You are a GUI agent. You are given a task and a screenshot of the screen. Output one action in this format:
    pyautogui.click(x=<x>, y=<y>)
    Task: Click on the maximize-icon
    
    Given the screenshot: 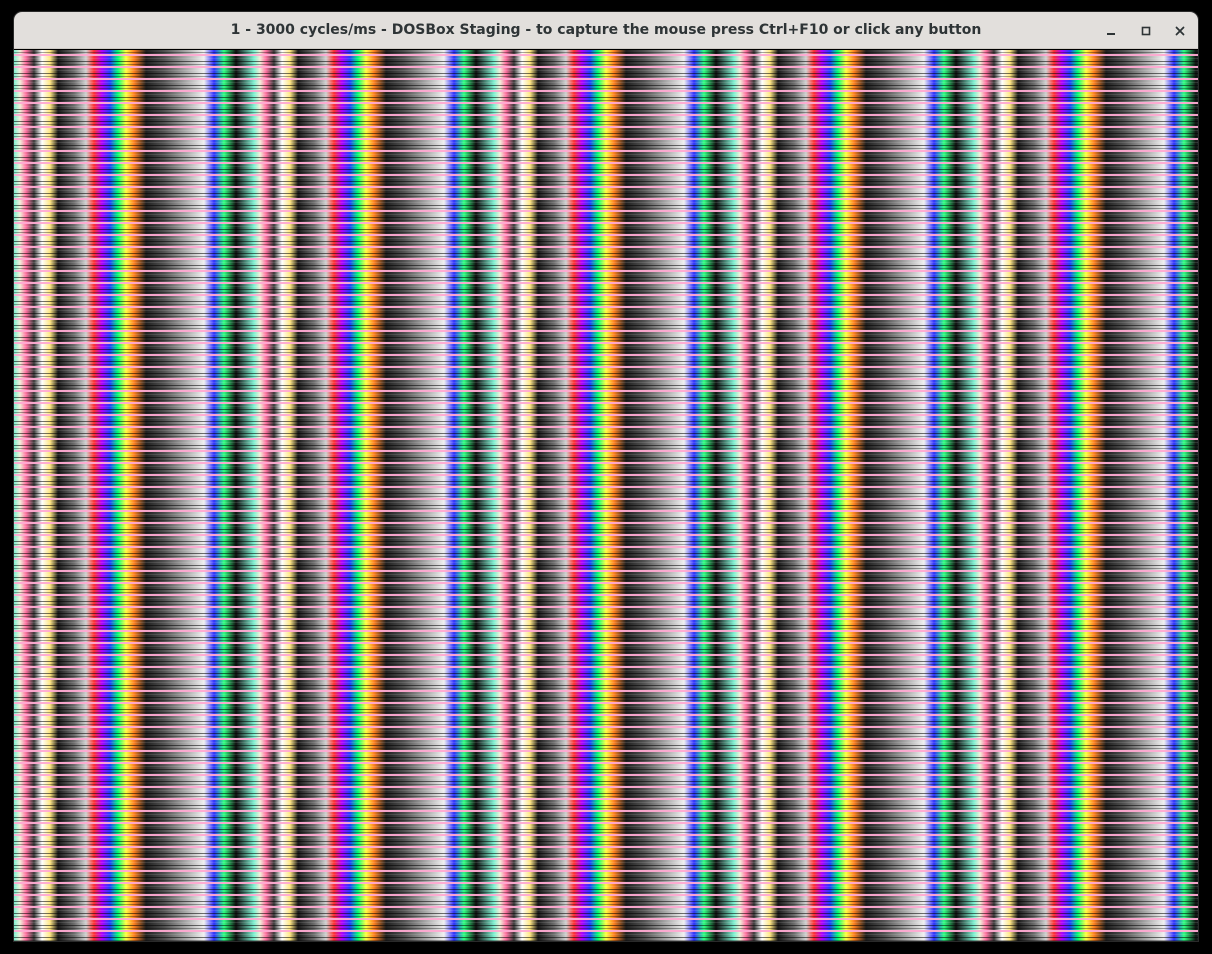 What is the action you would take?
    pyautogui.click(x=1146, y=31)
    